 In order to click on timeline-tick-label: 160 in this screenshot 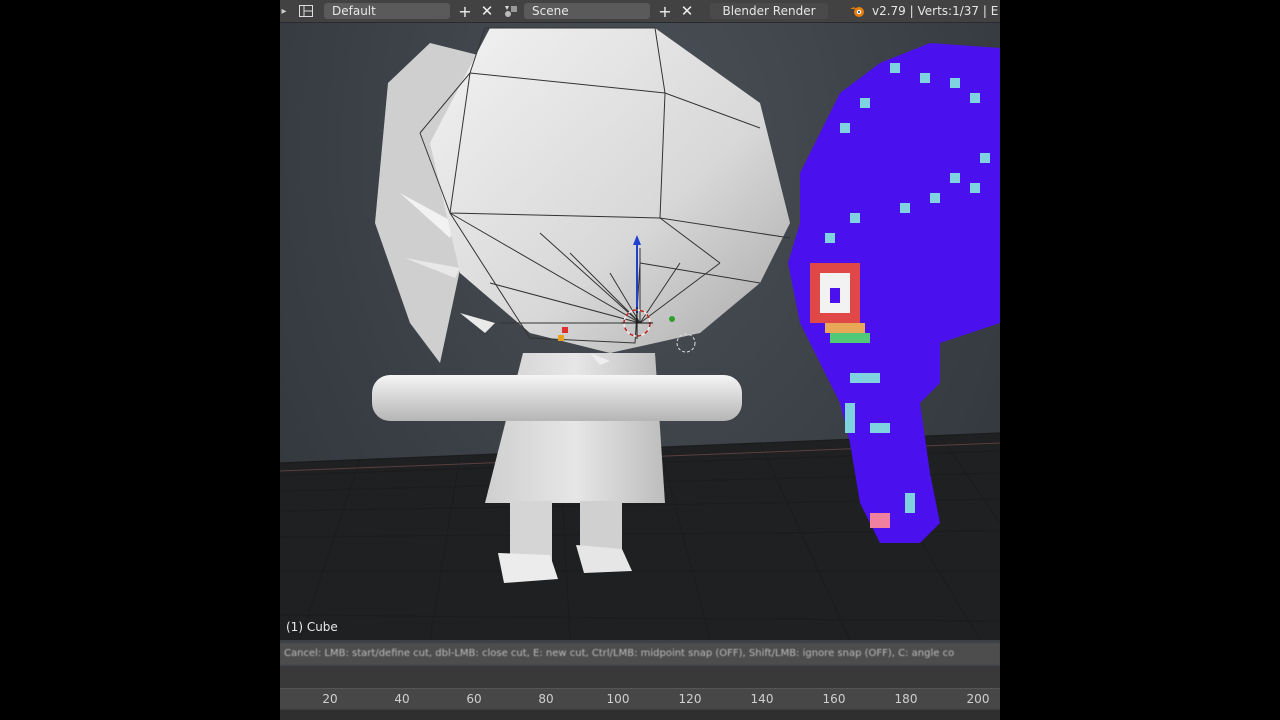, I will do `click(834, 699)`.